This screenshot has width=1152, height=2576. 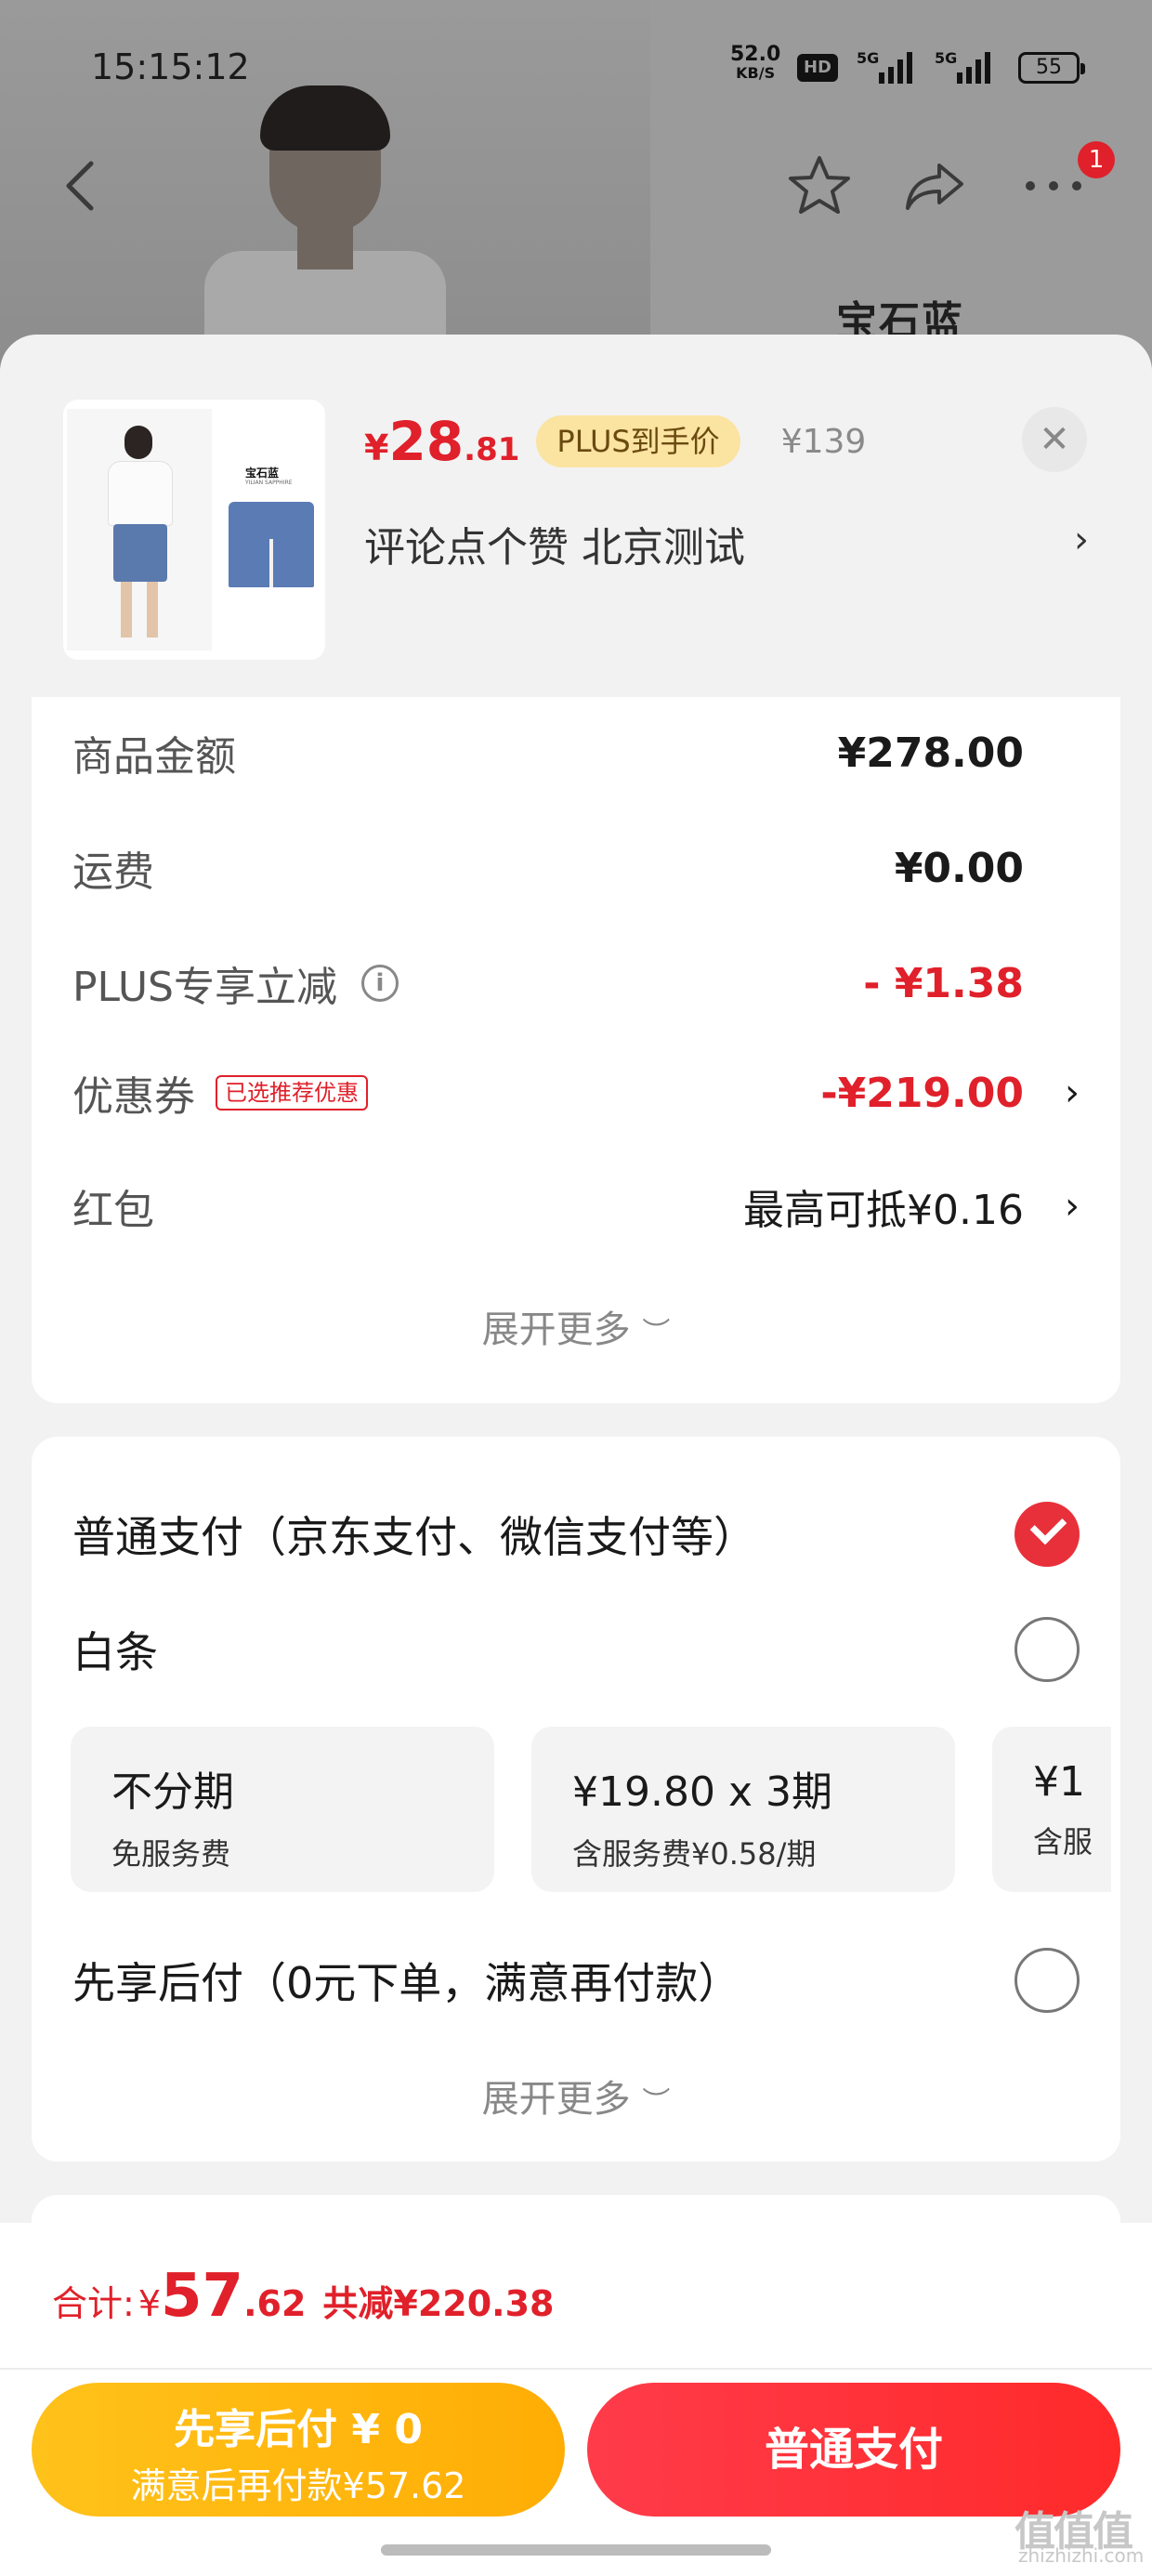 I want to click on summary-value: ¥278.00, so click(x=930, y=753).